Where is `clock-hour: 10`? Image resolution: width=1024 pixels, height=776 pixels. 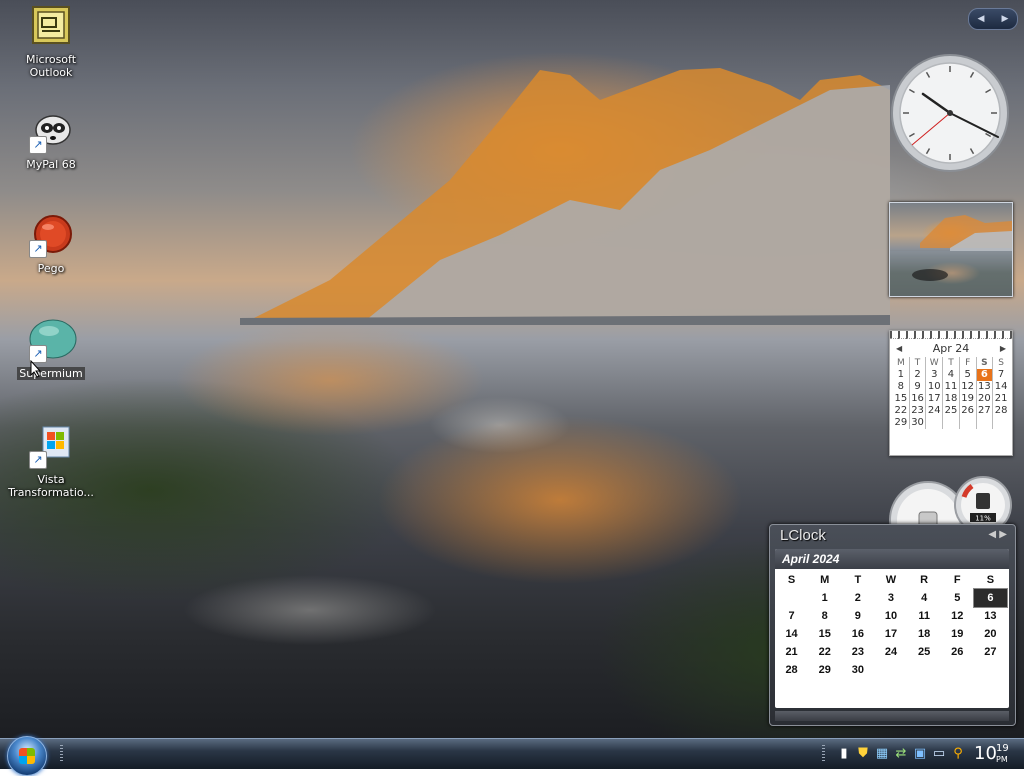 clock-hour: 10 is located at coordinates (985, 753).